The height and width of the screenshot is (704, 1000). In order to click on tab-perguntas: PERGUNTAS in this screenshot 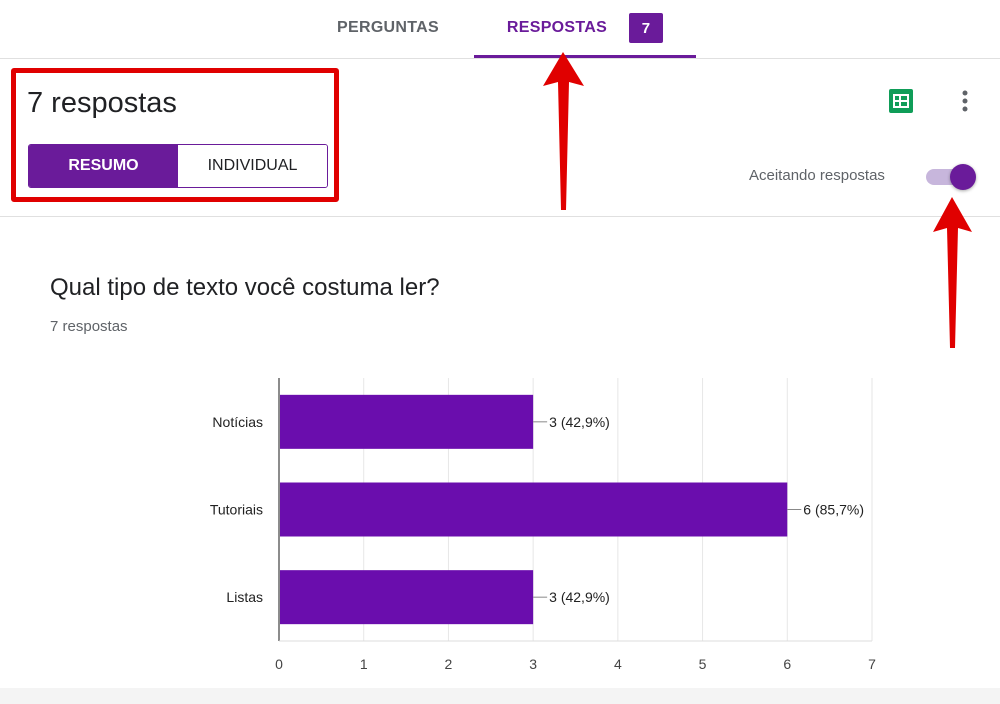, I will do `click(388, 28)`.